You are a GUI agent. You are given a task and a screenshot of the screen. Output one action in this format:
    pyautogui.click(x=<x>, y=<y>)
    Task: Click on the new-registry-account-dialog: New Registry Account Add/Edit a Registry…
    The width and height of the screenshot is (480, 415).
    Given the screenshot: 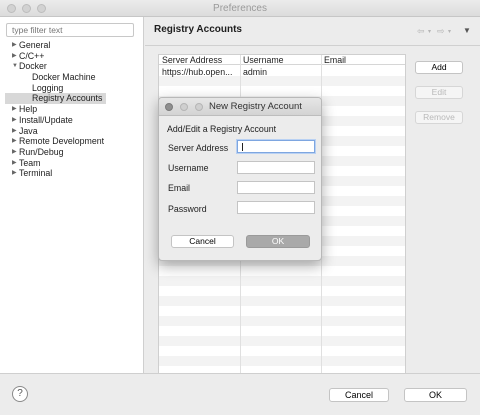 What is the action you would take?
    pyautogui.click(x=240, y=179)
    